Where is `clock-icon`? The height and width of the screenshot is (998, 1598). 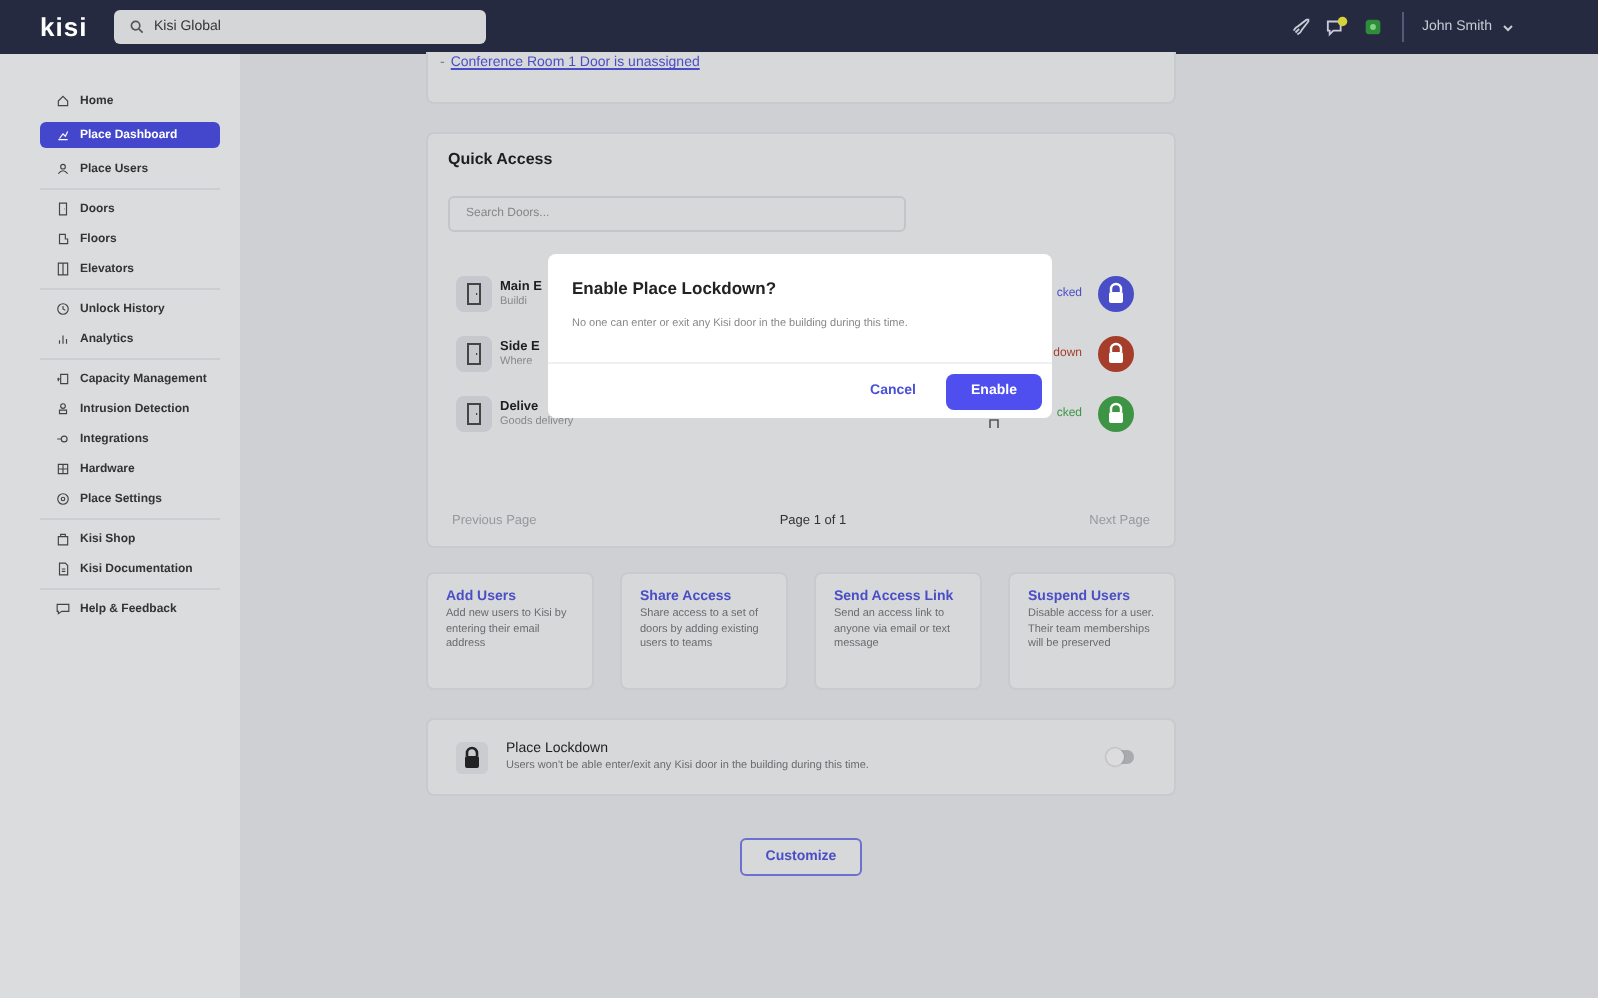 clock-icon is located at coordinates (63, 309).